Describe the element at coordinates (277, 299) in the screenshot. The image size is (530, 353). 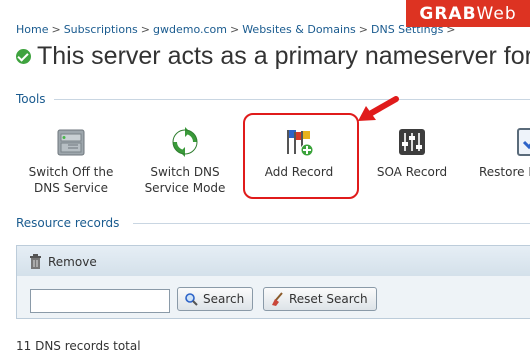
I see `broom-icon` at that location.